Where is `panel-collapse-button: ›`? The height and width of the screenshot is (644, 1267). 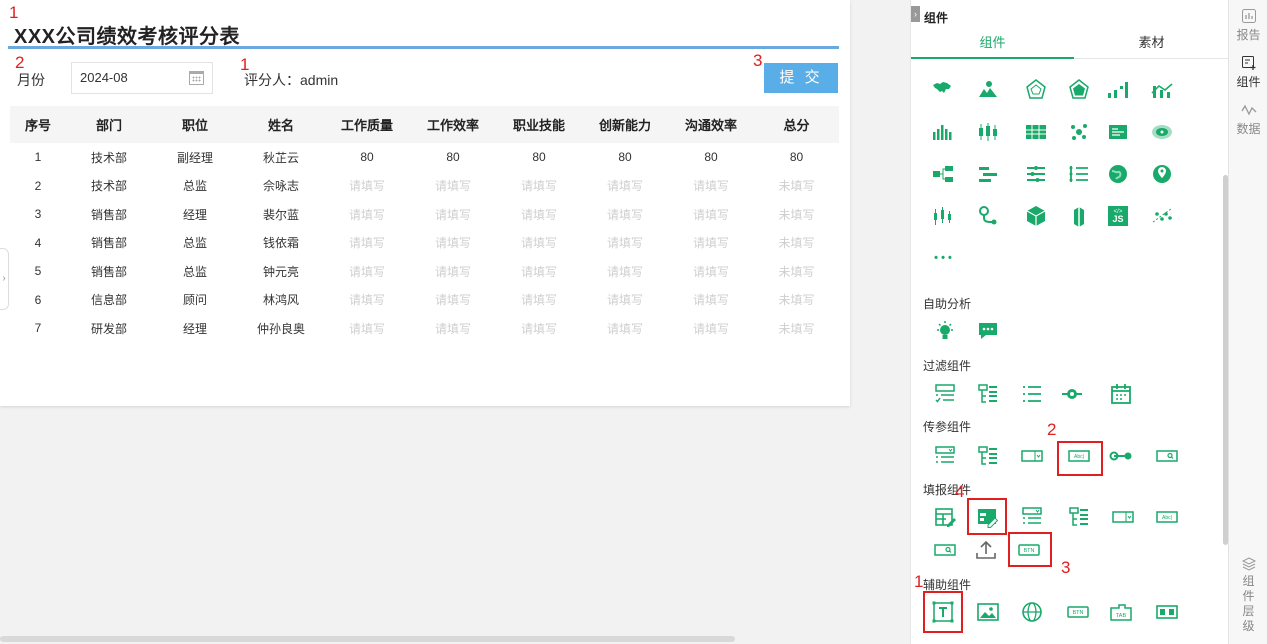
panel-collapse-button: › is located at coordinates (915, 14).